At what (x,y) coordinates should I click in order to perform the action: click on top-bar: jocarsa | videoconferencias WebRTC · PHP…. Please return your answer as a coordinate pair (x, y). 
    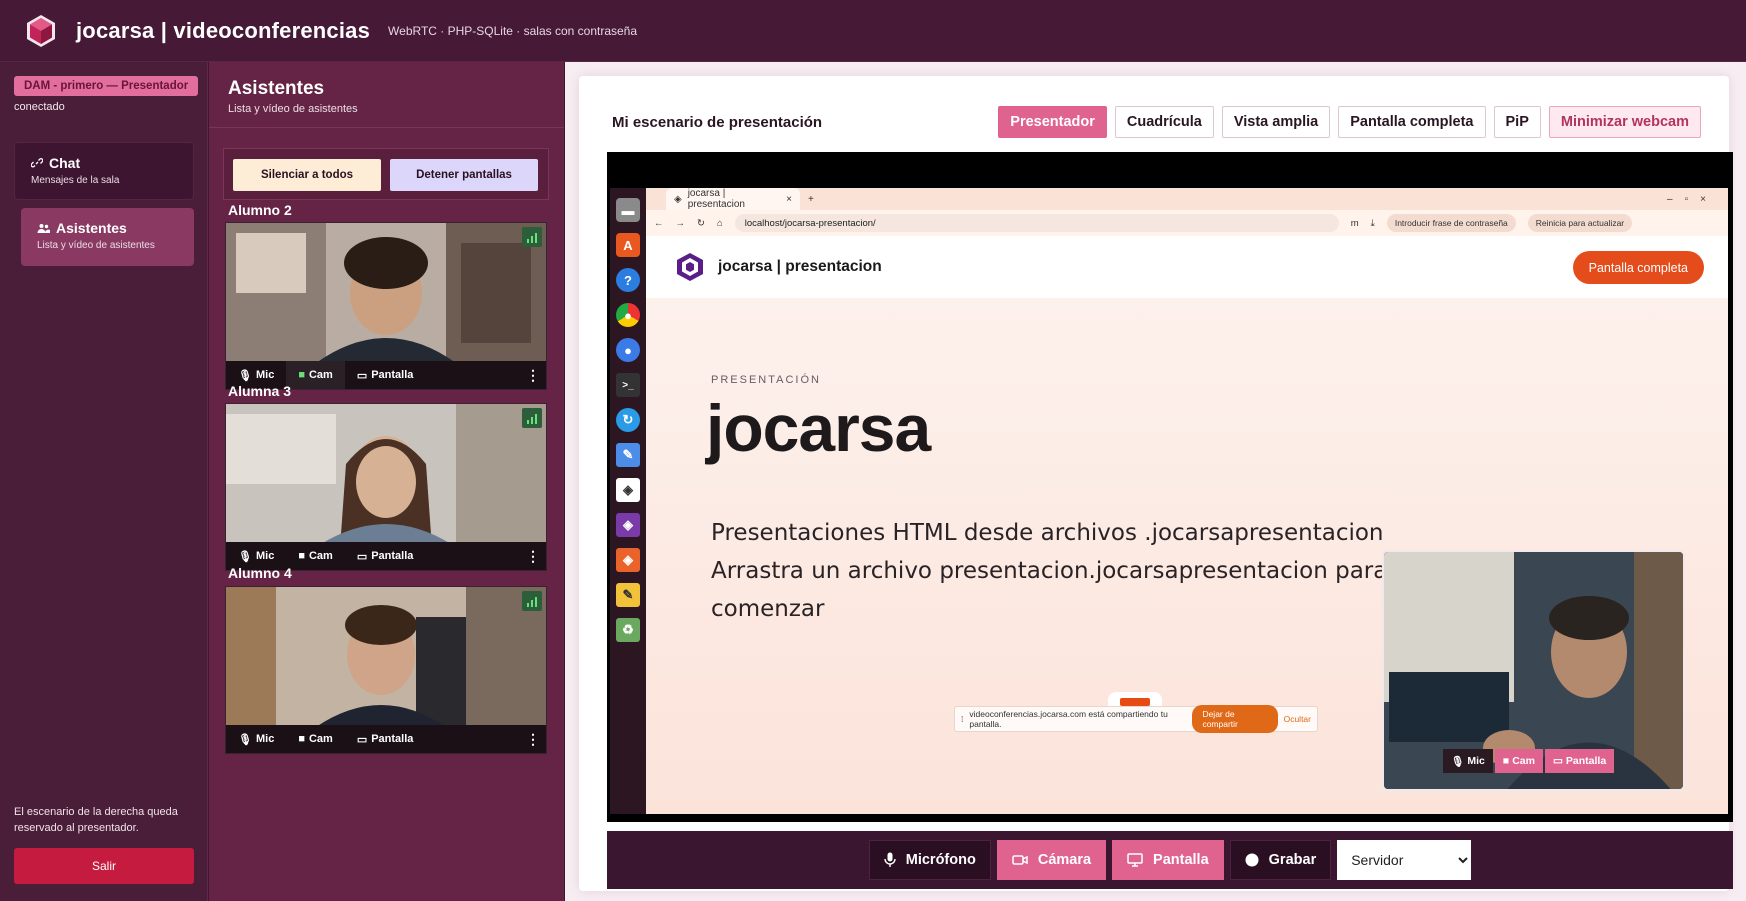
    Looking at the image, I should click on (873, 31).